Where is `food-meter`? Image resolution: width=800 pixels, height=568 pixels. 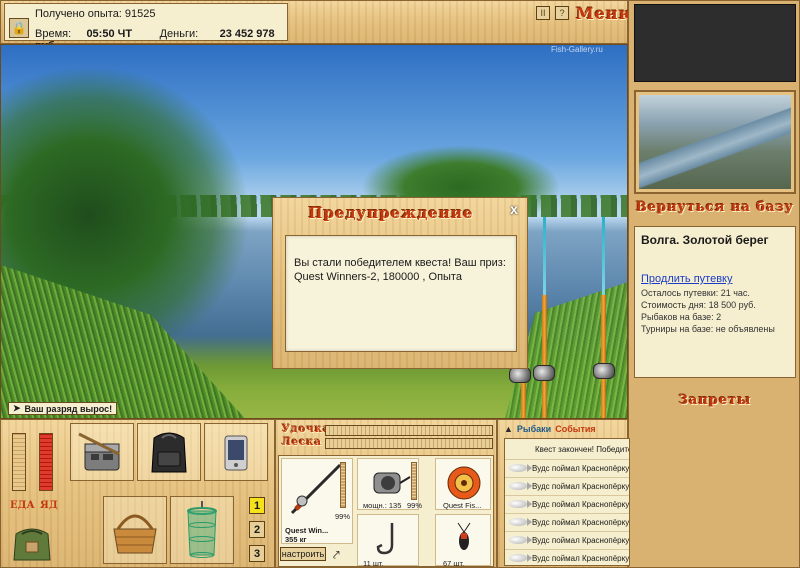
food-meter is located at coordinates (19, 462).